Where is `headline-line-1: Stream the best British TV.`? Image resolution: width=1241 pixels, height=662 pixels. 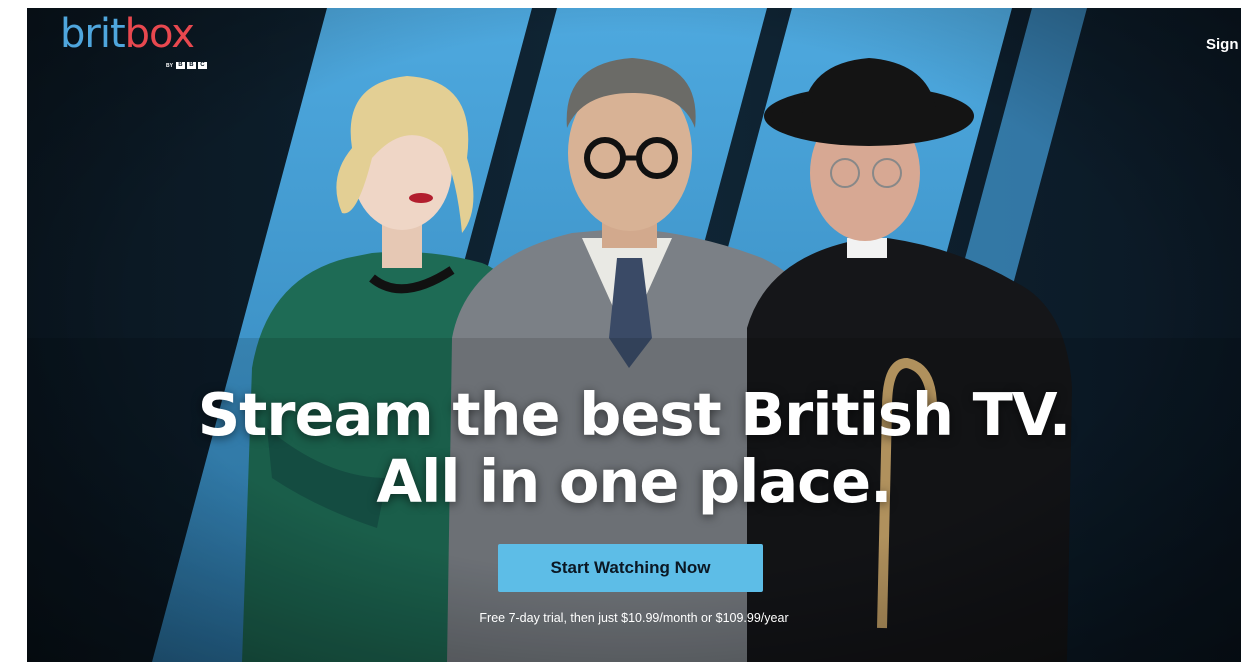 headline-line-1: Stream the best British TV. is located at coordinates (634, 414).